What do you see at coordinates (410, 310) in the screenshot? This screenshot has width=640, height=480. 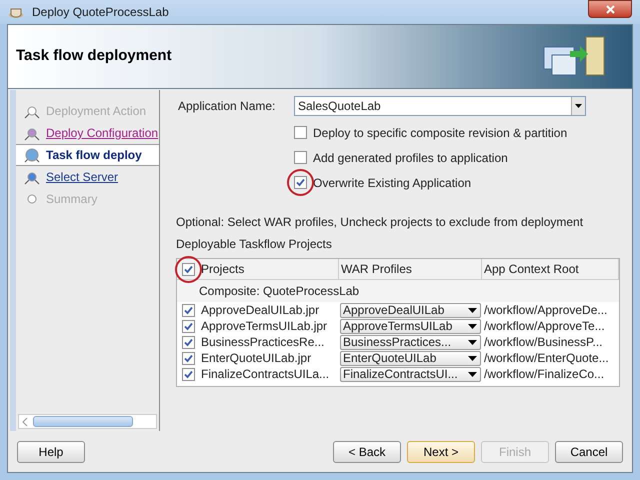 I see `war-profile-dropdown: ApproveDealUILab` at bounding box center [410, 310].